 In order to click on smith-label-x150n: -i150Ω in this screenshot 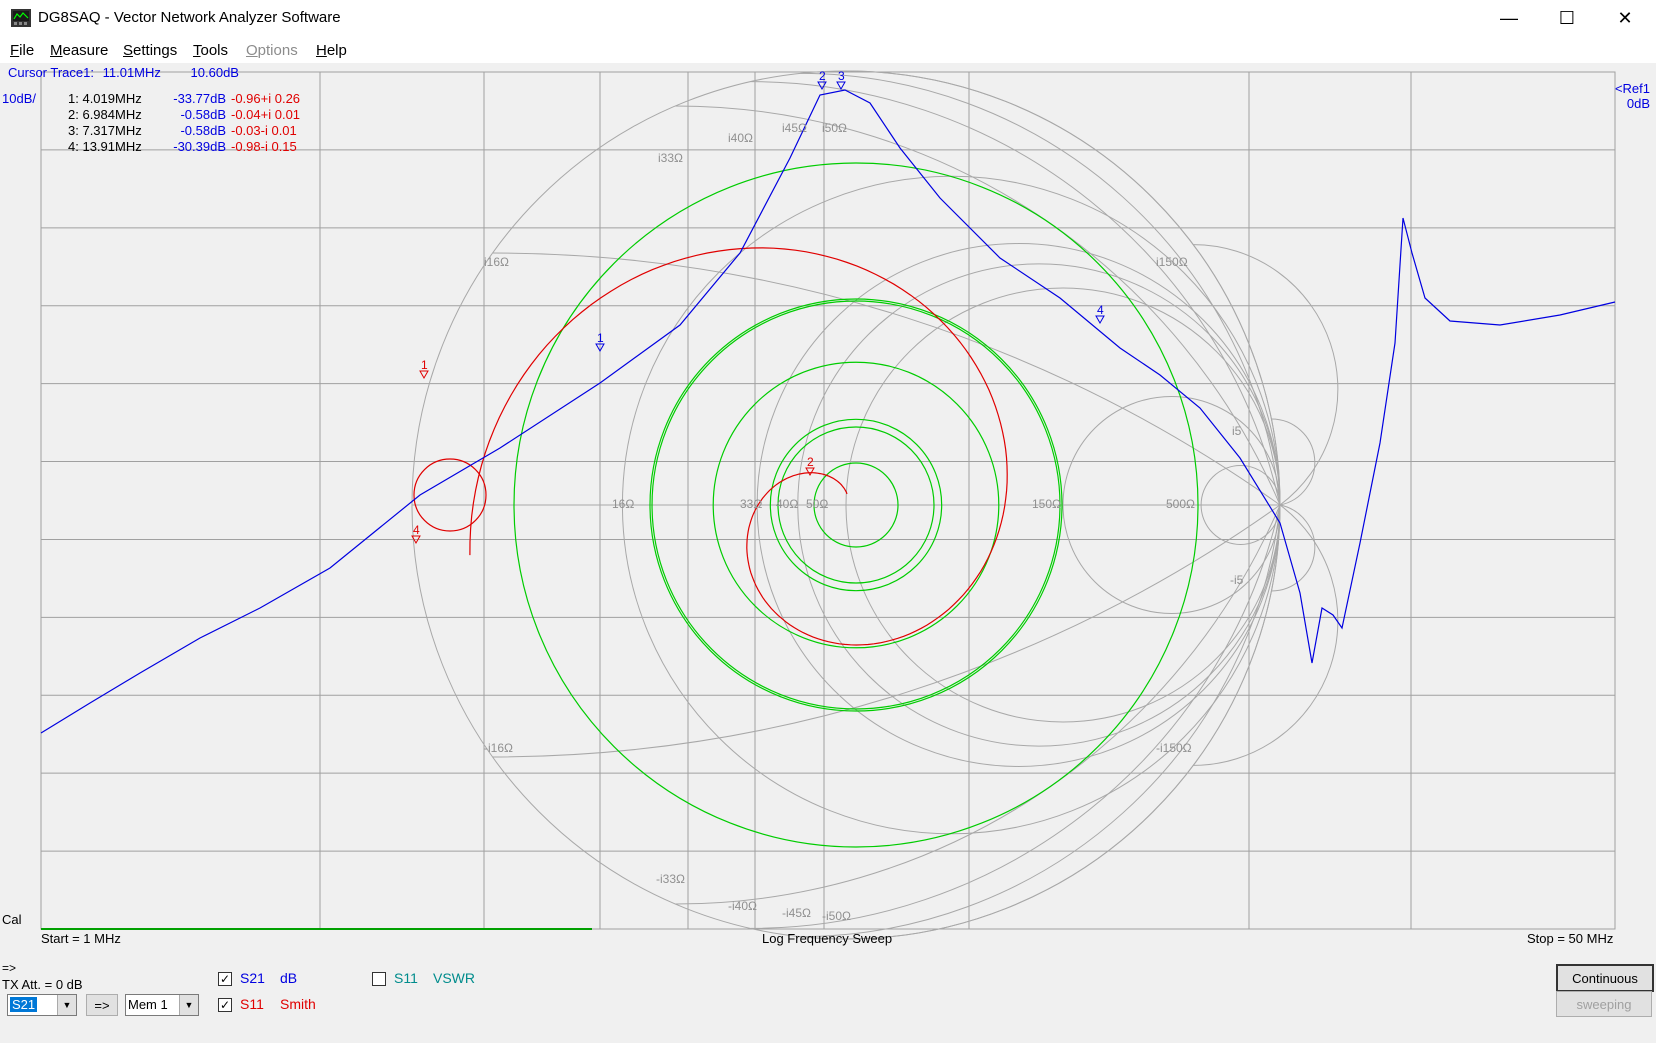, I will do `click(1174, 748)`.